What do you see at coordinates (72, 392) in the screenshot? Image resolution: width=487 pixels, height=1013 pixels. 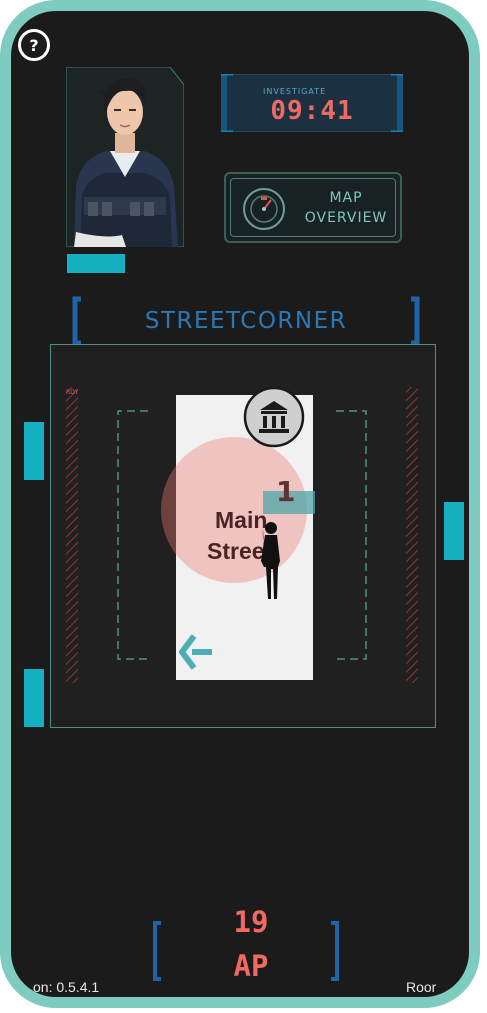 I see `ready-tag: RDY` at bounding box center [72, 392].